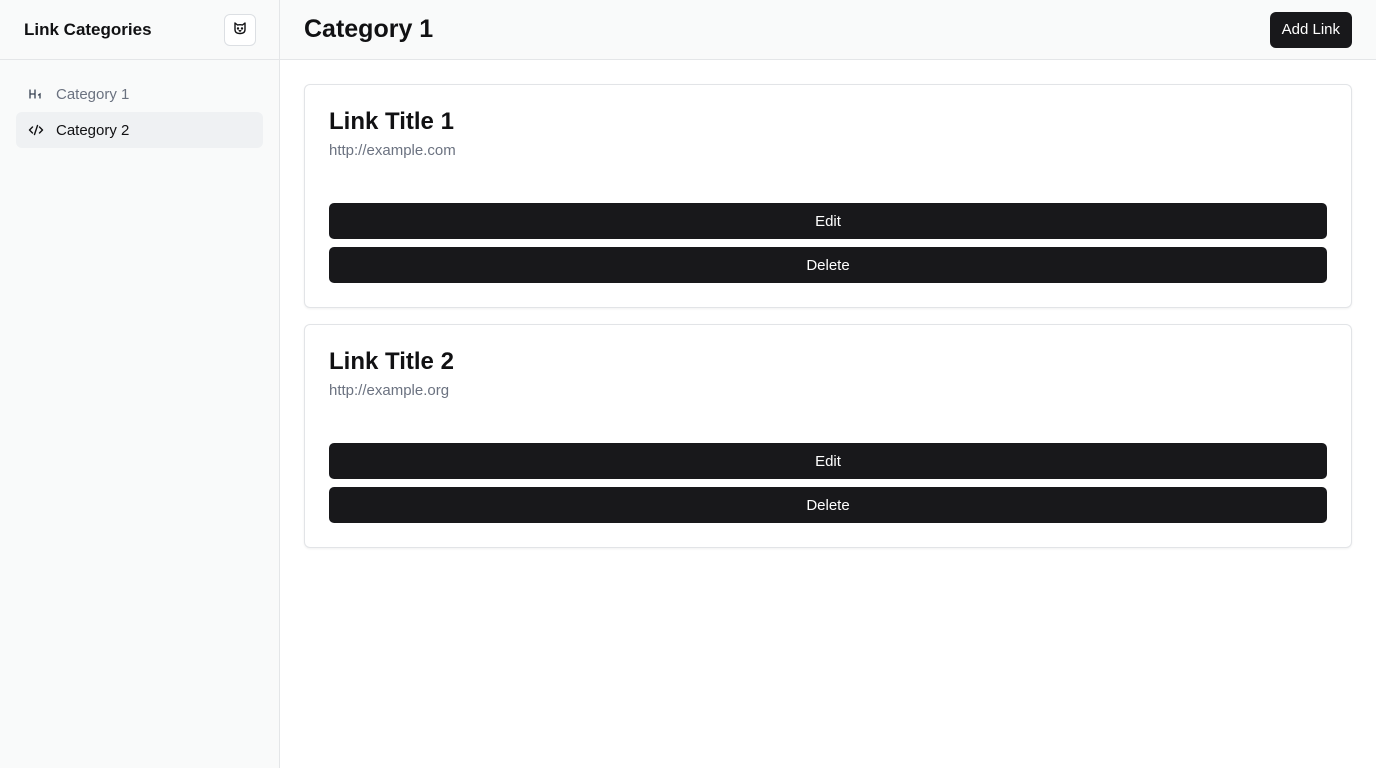 The height and width of the screenshot is (768, 1376). I want to click on sidebar-item-category-1: Category 1, so click(139, 94).